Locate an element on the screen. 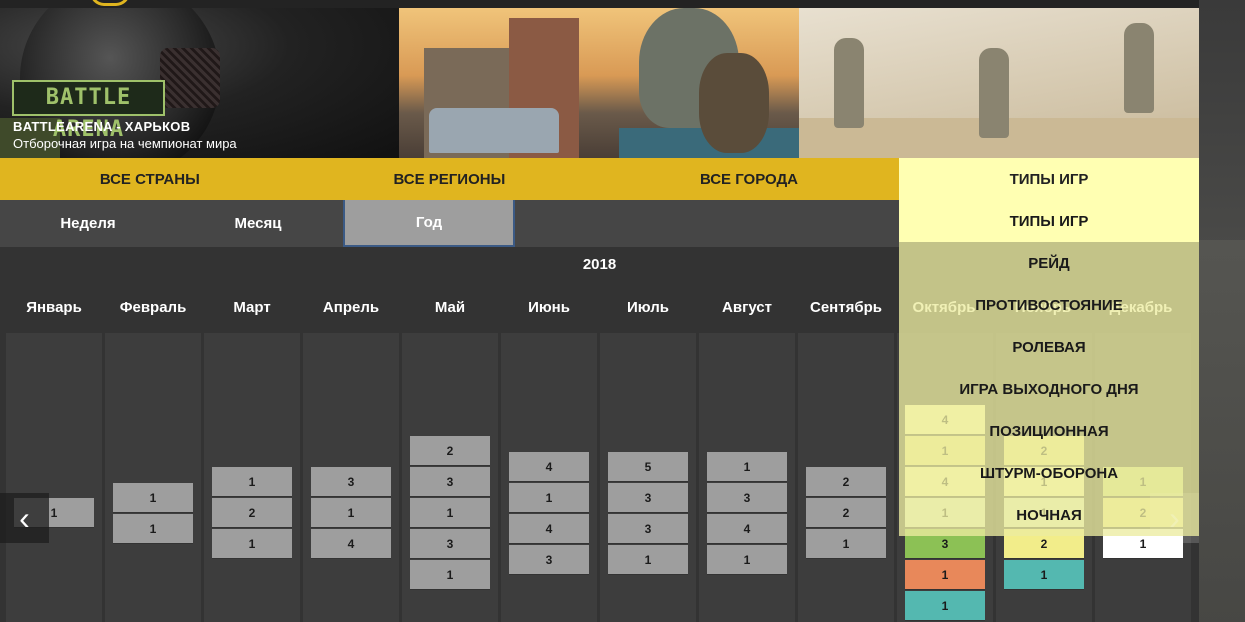 Image resolution: width=1245 pixels, height=622 pixels. banner-desert-soldiers is located at coordinates (999, 83).